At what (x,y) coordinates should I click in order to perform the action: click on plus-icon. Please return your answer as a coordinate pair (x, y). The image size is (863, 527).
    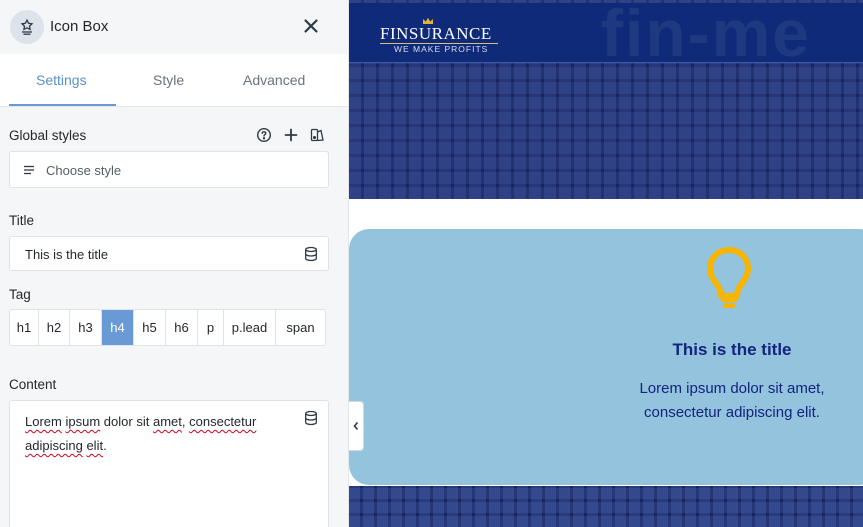
    Looking at the image, I should click on (291, 135).